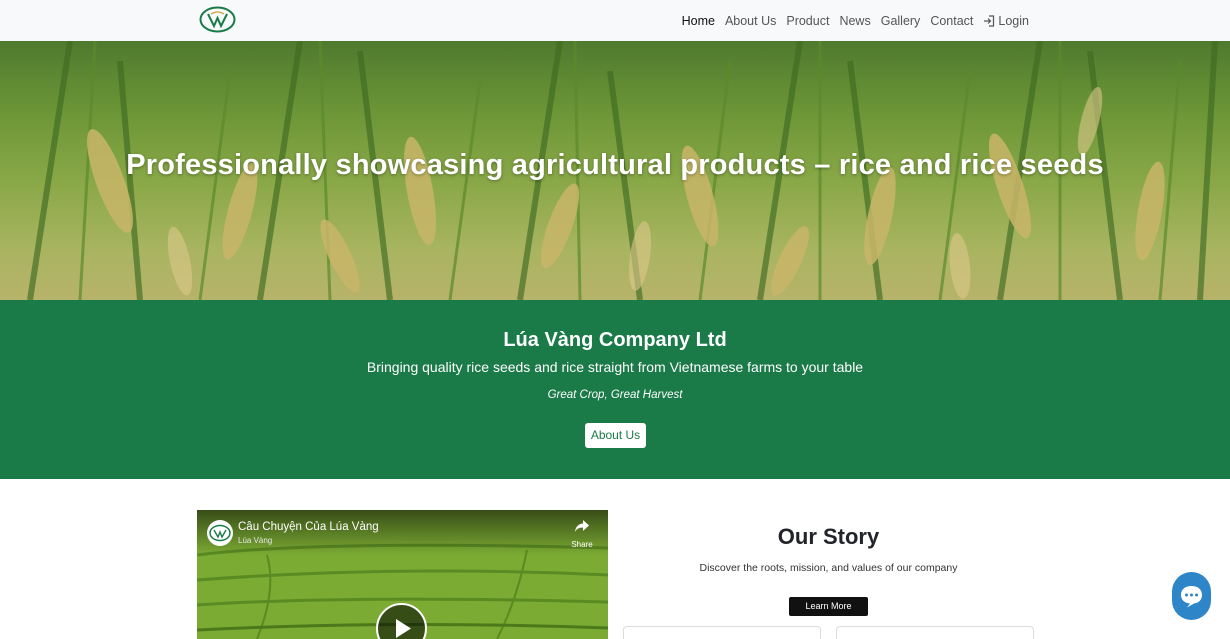 This screenshot has height=639, width=1230. What do you see at coordinates (951, 21) in the screenshot?
I see `nav-contact: Contact` at bounding box center [951, 21].